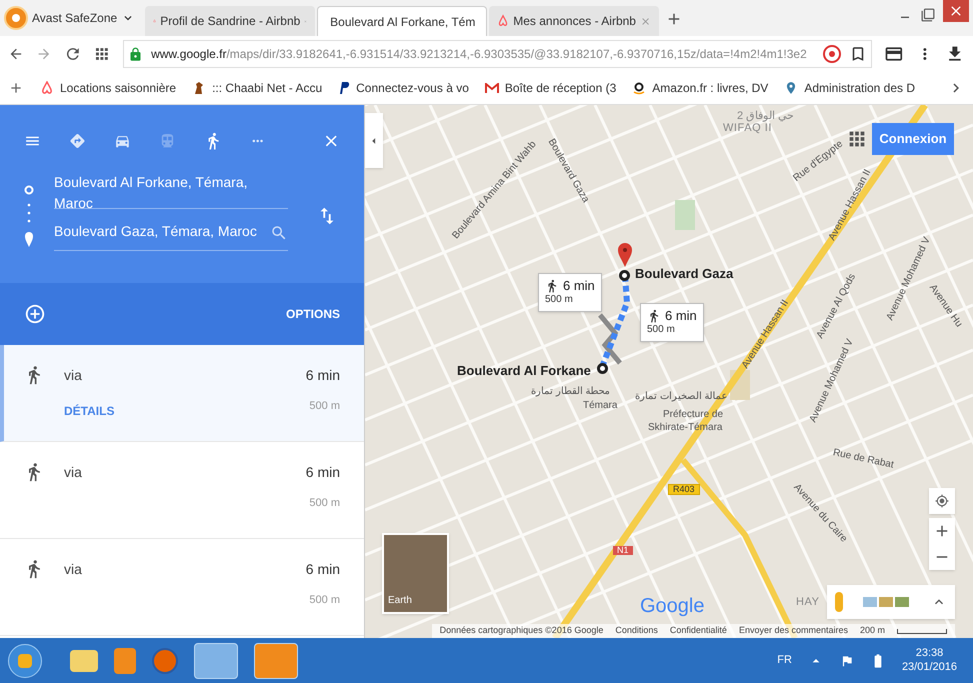 The width and height of the screenshot is (973, 683). I want to click on options-button: OPTIONS, so click(313, 314).